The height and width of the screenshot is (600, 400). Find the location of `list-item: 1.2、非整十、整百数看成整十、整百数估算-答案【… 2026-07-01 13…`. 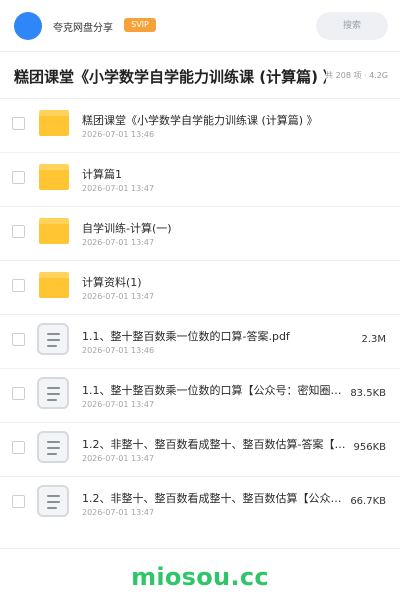

list-item: 1.2、非整十、整百数看成整十、整百数估算-答案【… 2026-07-01 13… is located at coordinates (200, 449).